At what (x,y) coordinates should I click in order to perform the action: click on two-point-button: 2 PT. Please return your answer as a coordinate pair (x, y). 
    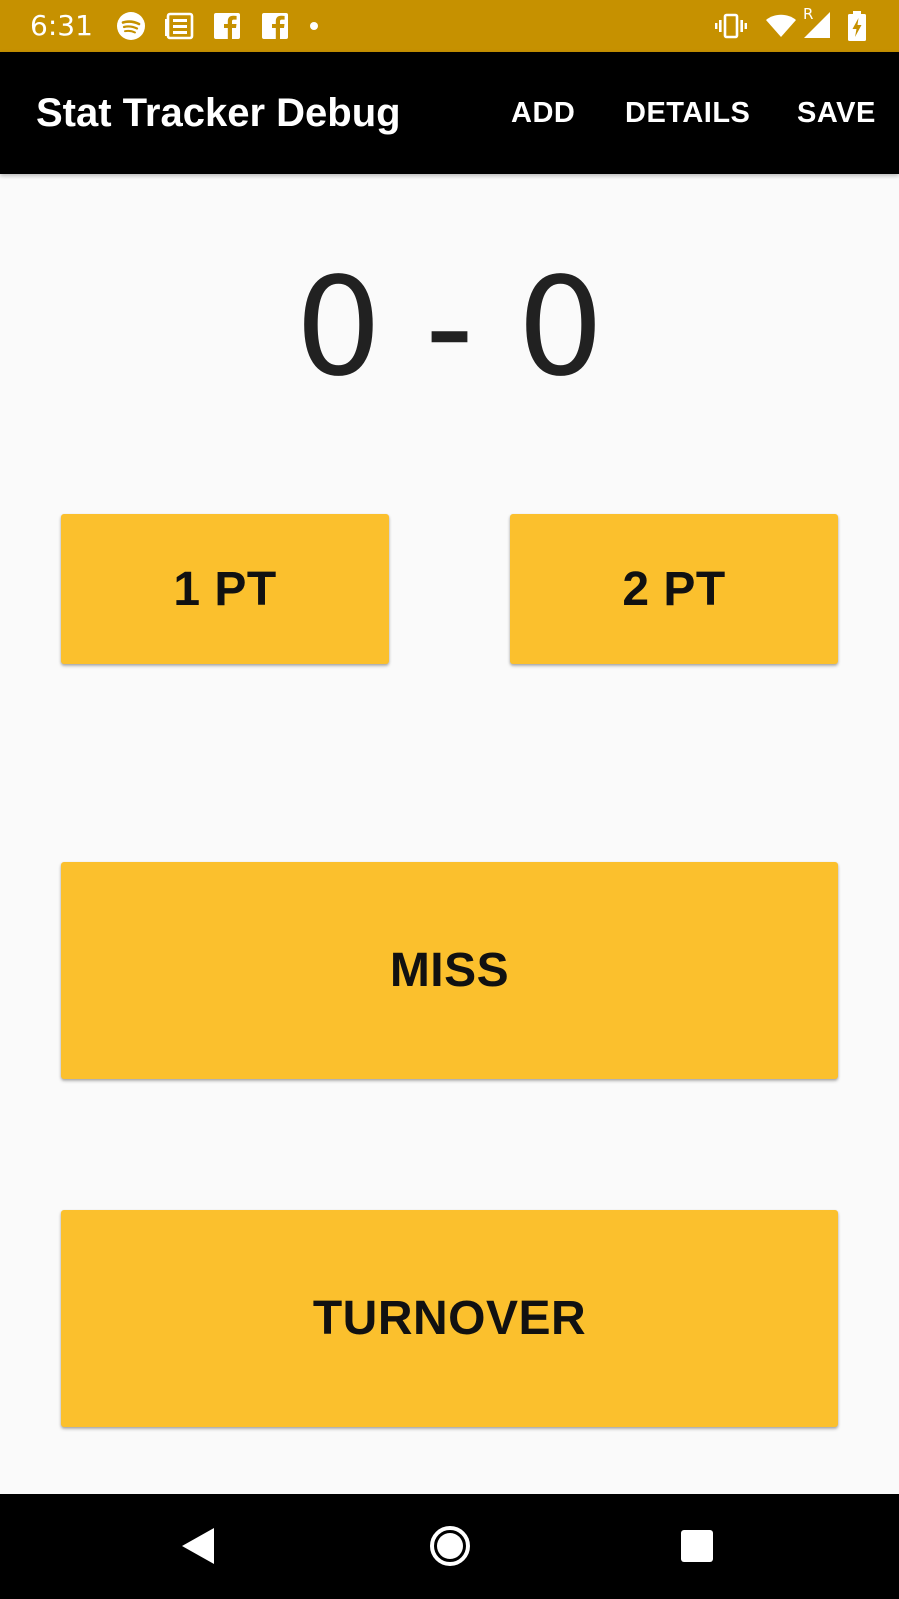
    Looking at the image, I should click on (674, 589).